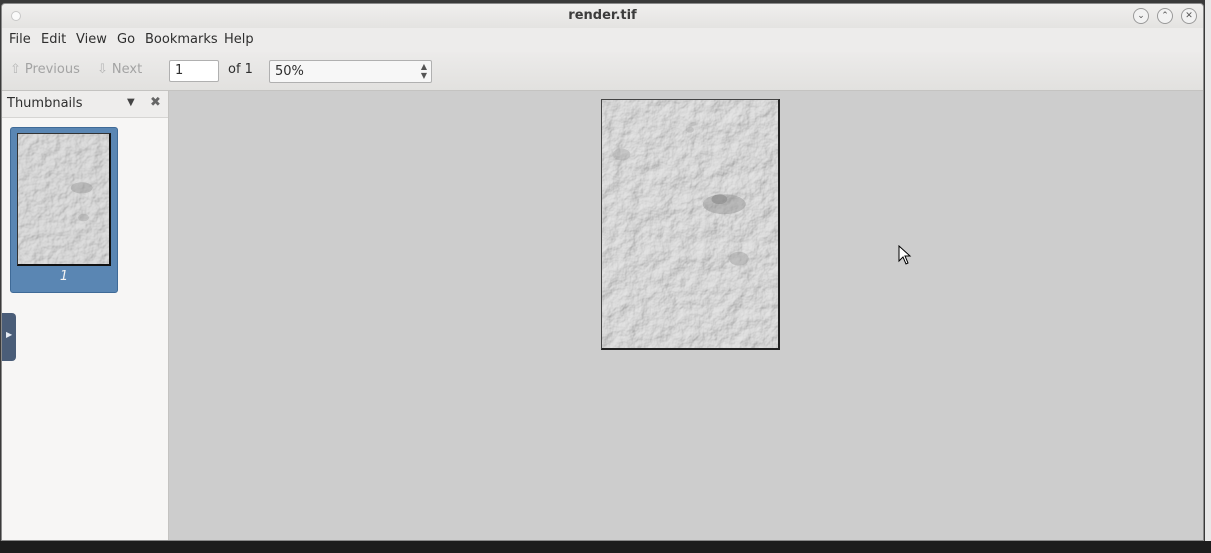  Describe the element at coordinates (181, 39) in the screenshot. I see `menu-bookmarks: Bookmarks` at that location.